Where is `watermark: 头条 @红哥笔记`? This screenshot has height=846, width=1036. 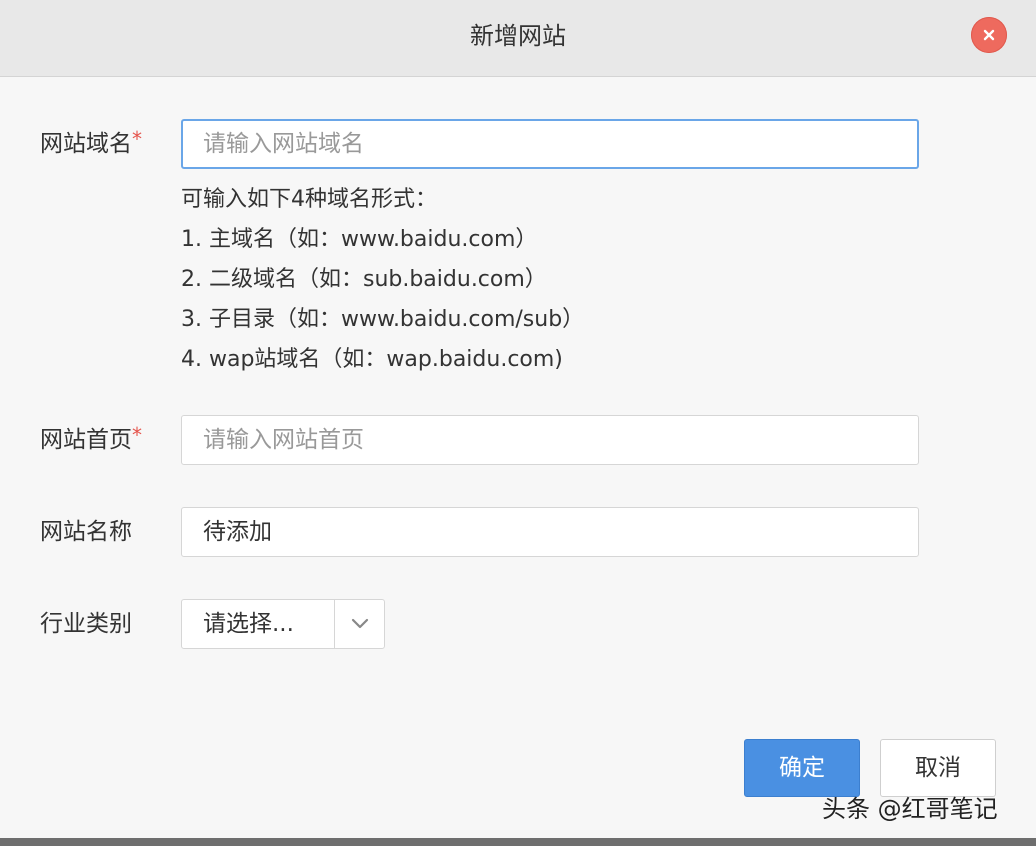
watermark: 头条 @红哥笔记 is located at coordinates (910, 809).